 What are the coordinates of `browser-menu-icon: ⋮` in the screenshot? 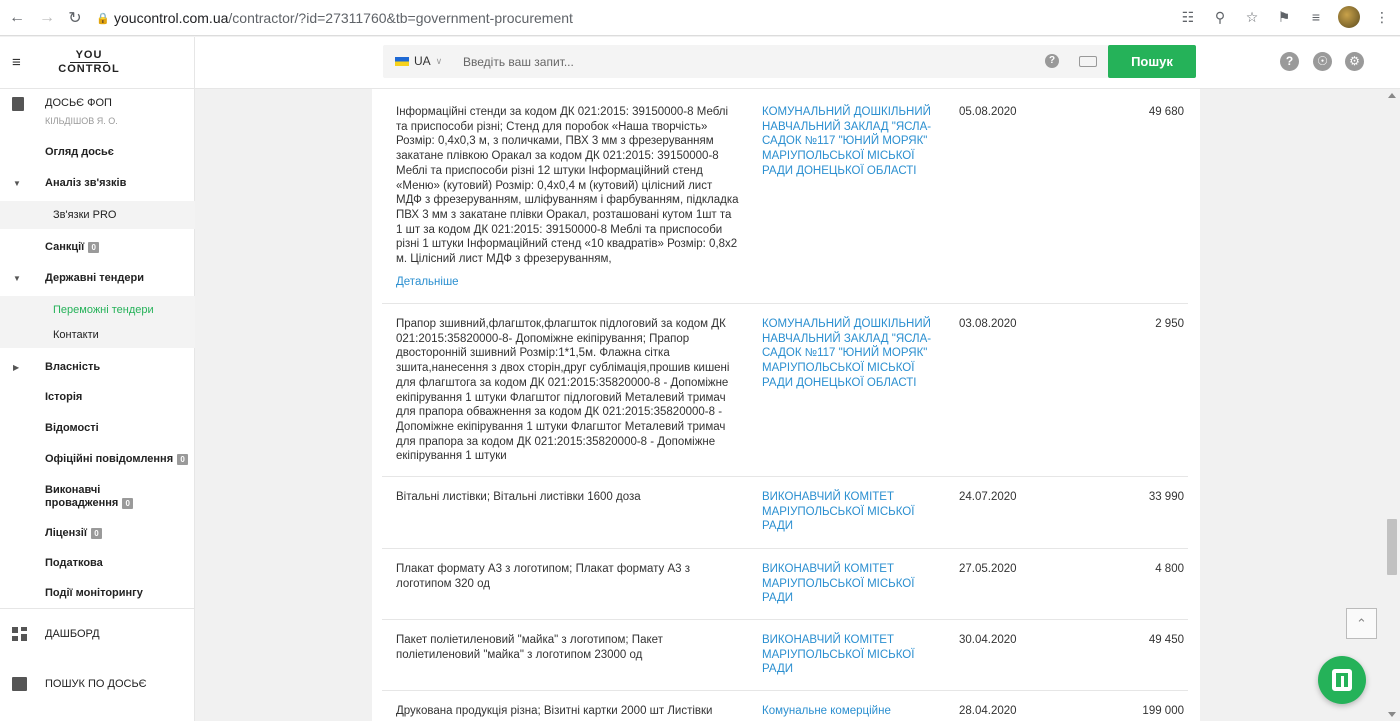 It's located at (1382, 17).